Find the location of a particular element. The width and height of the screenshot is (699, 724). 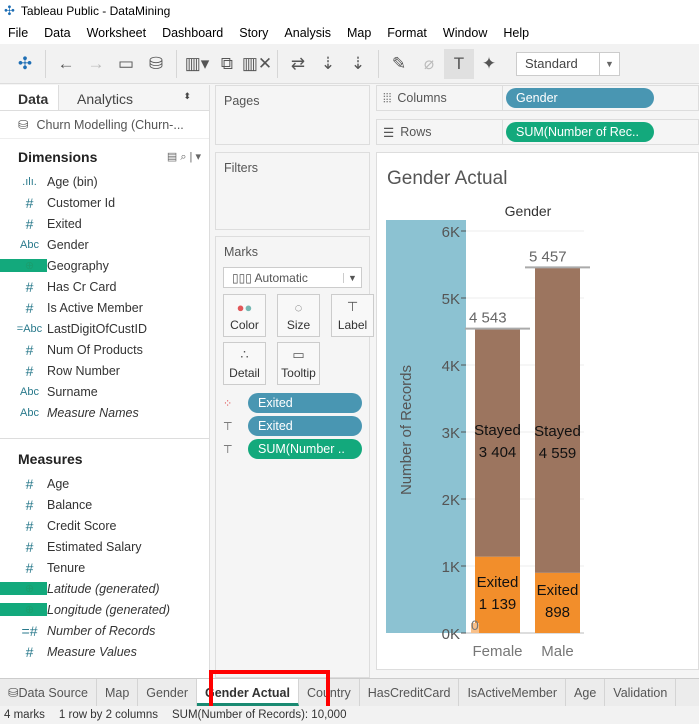

field-item: # Tenure is located at coordinates (104, 567).